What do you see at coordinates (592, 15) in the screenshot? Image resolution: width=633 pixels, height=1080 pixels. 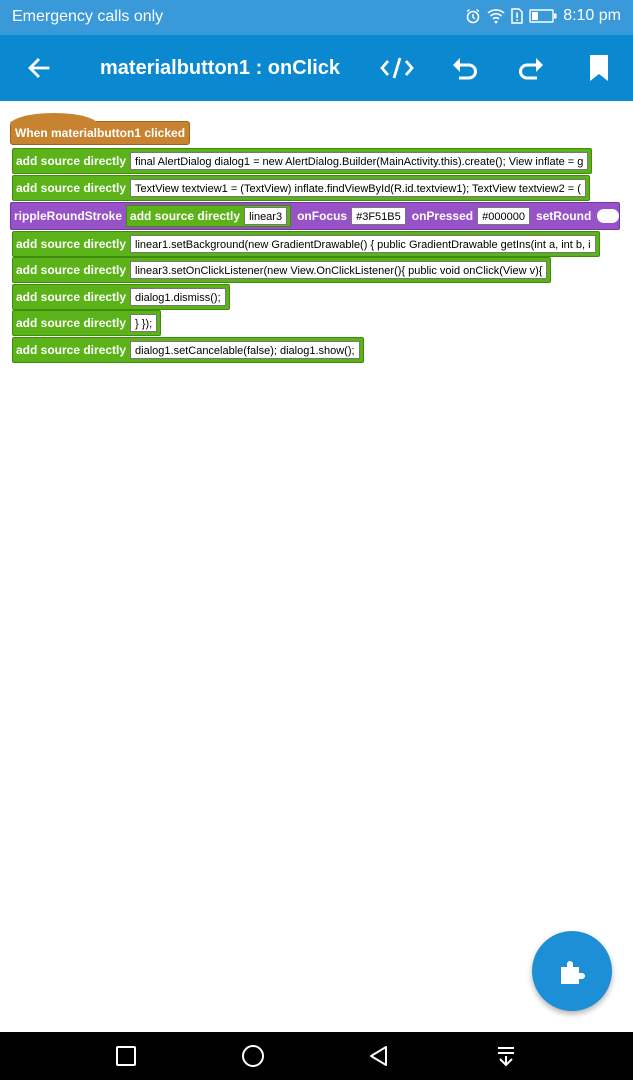 I see `clock: 8:10 pm` at bounding box center [592, 15].